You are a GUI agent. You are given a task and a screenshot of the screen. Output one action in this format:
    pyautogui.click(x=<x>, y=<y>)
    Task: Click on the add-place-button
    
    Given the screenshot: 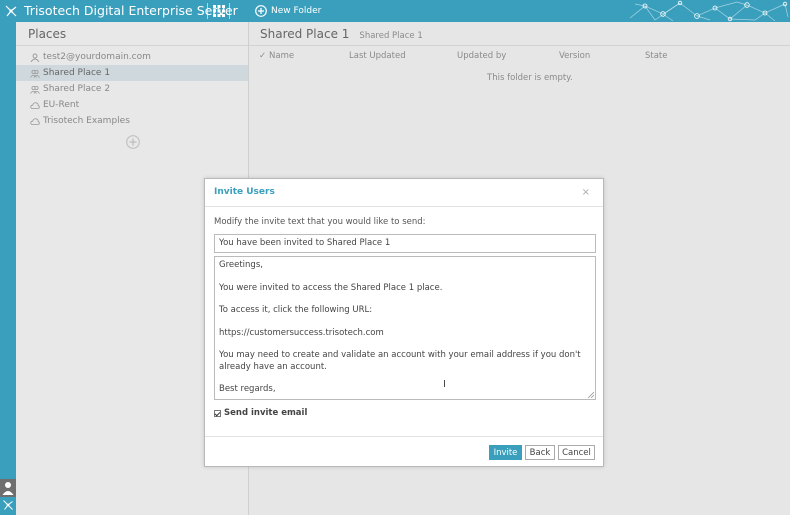 What is the action you would take?
    pyautogui.click(x=133, y=142)
    